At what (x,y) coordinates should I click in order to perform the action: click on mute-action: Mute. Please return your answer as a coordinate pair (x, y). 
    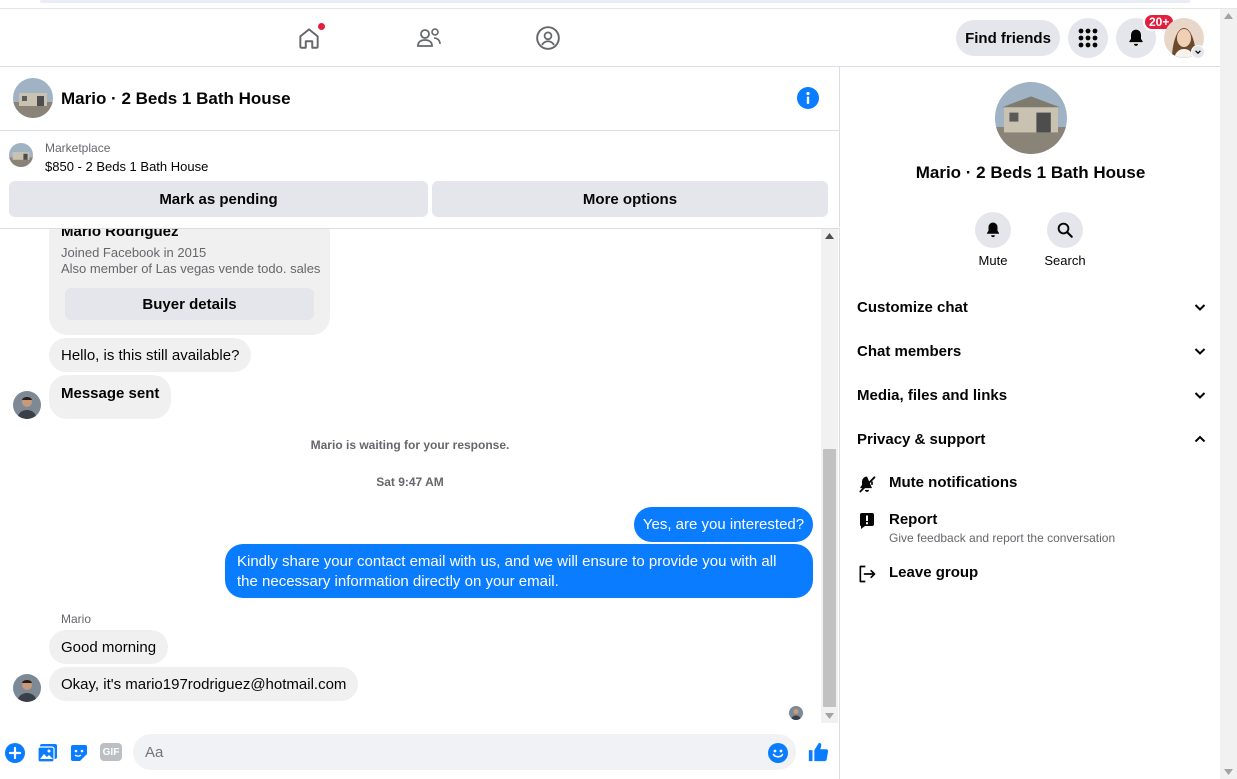
    Looking at the image, I should click on (993, 240).